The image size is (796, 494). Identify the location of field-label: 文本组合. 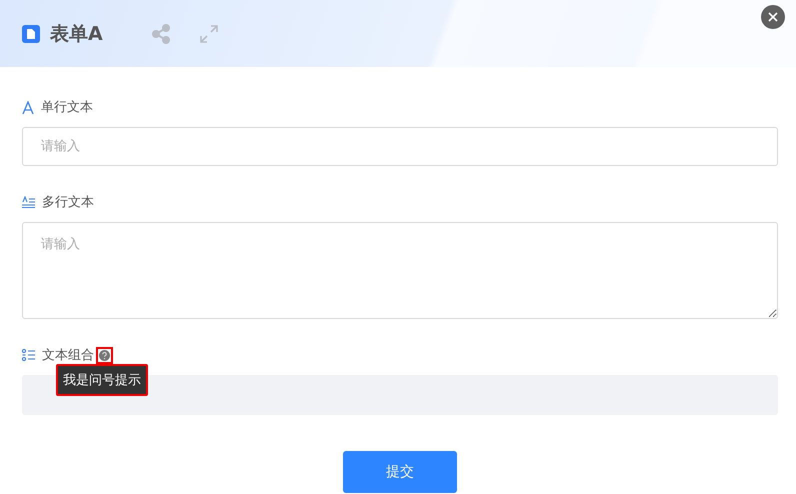
(68, 355).